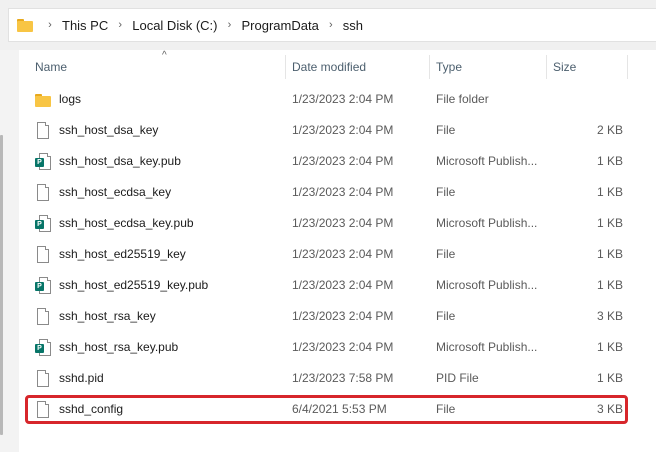 This screenshot has width=656, height=452. I want to click on file-name: ssh_host_ed25519_key.pub, so click(134, 285).